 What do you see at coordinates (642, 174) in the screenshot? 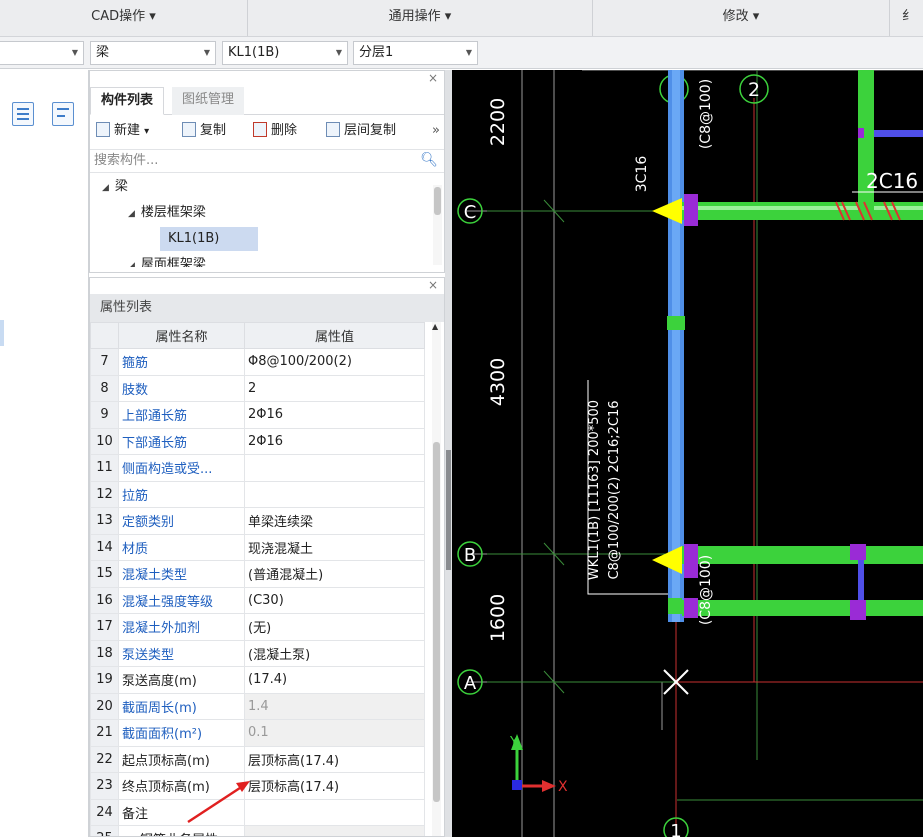
I see `rebar-label-3c16: 3C16` at bounding box center [642, 174].